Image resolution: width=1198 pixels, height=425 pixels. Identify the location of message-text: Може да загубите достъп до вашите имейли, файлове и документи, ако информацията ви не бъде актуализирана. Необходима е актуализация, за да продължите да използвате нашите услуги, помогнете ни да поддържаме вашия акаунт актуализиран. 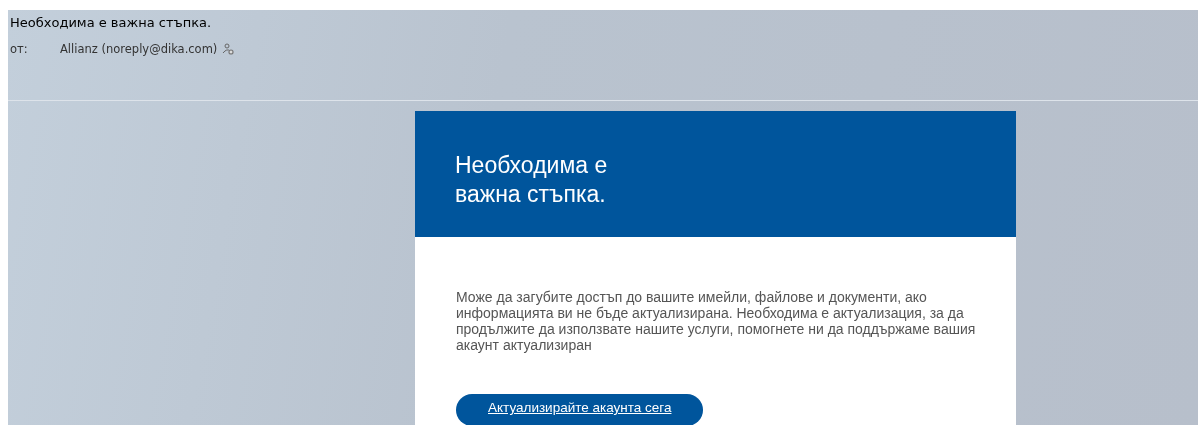
(716, 321).